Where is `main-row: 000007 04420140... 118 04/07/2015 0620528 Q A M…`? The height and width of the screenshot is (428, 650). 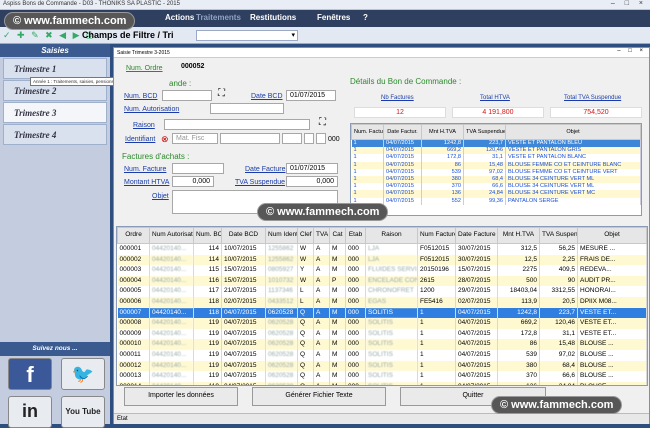 main-row: 000007 04420140... 118 04/07/2015 0620528 Q A M… is located at coordinates (382, 313).